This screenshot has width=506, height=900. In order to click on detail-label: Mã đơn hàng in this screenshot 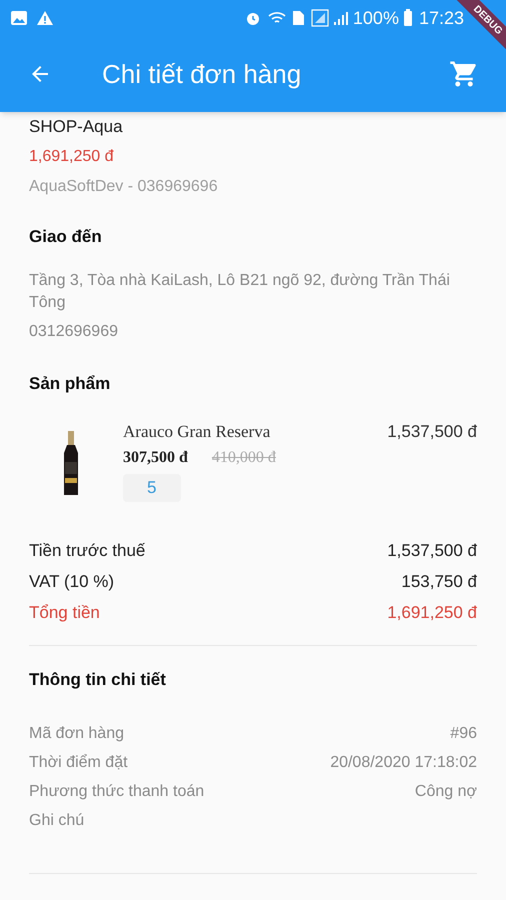, I will do `click(76, 734)`.